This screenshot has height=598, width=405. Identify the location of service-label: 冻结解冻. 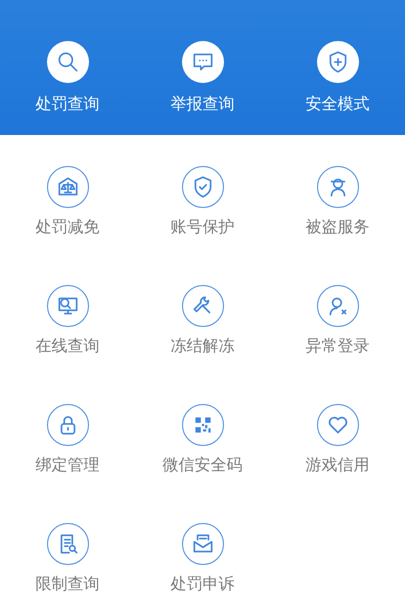
(202, 346).